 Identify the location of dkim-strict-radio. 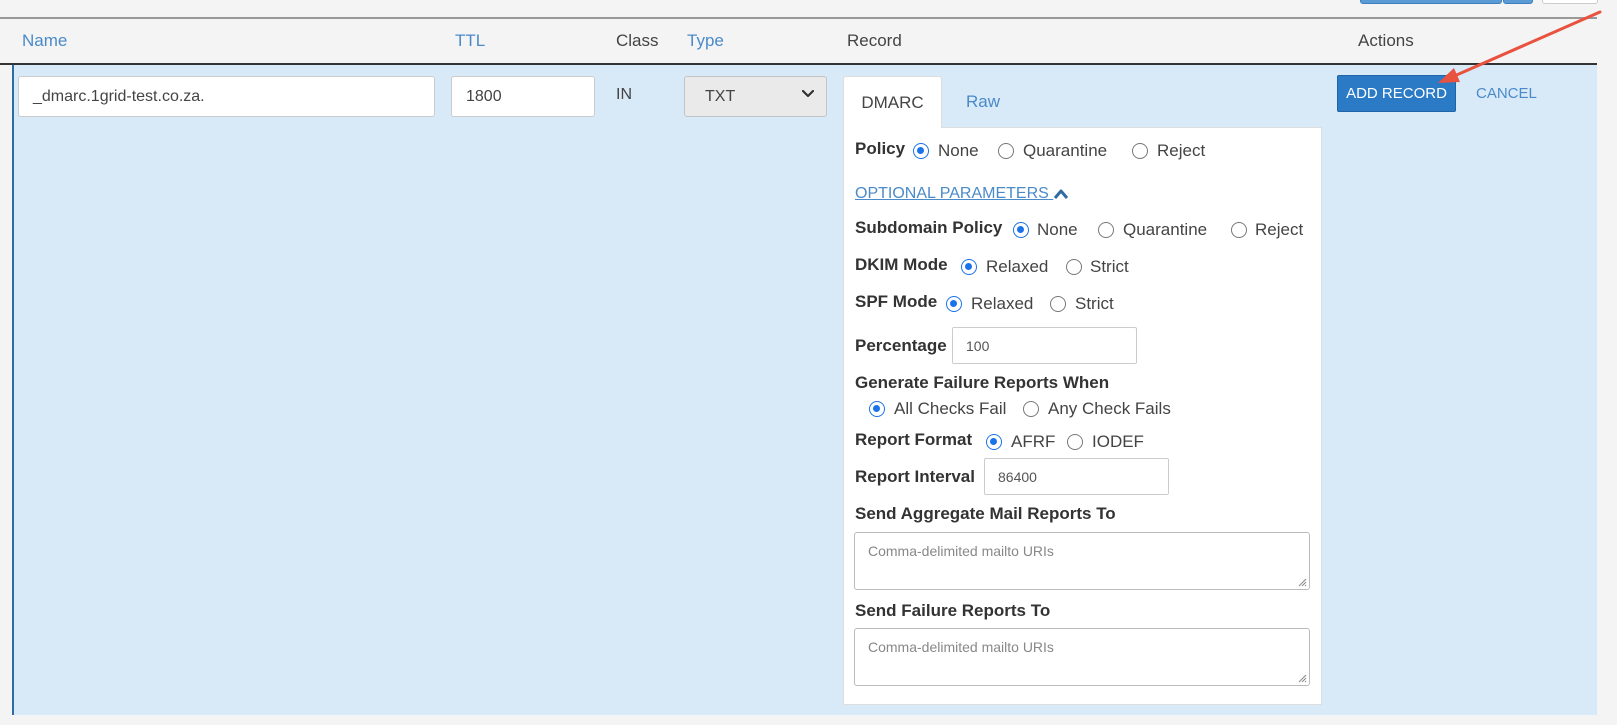
(1074, 267).